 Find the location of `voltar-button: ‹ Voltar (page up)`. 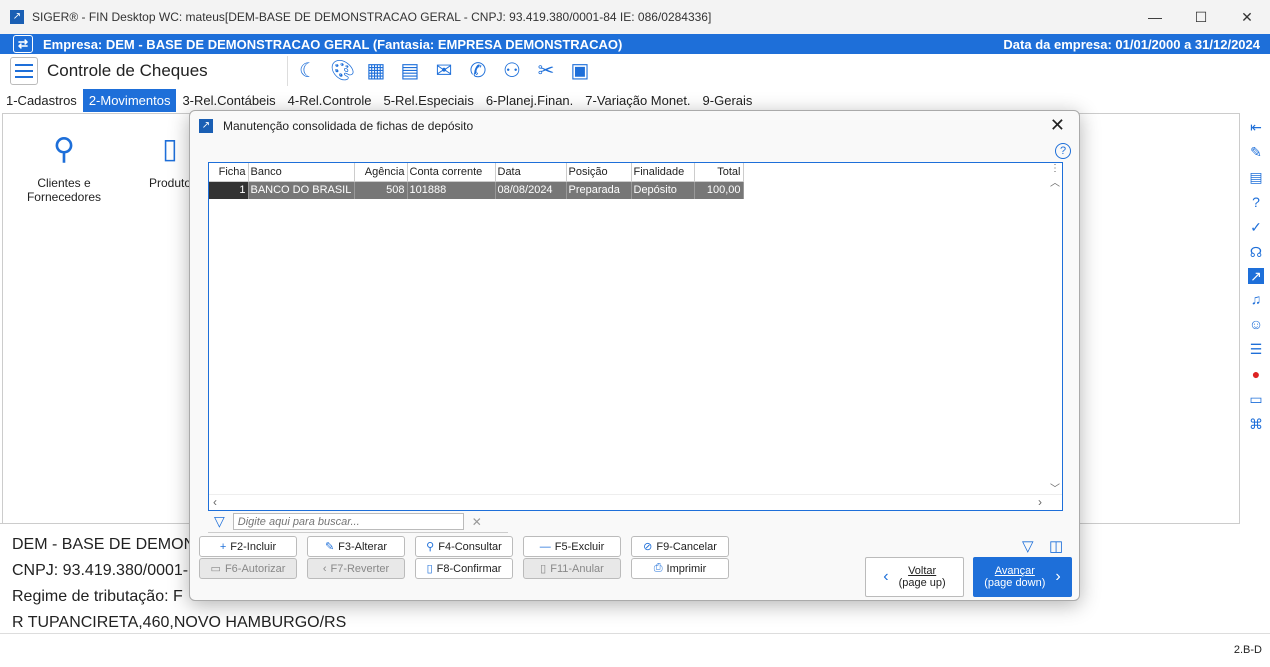

voltar-button: ‹ Voltar (page up) is located at coordinates (914, 577).